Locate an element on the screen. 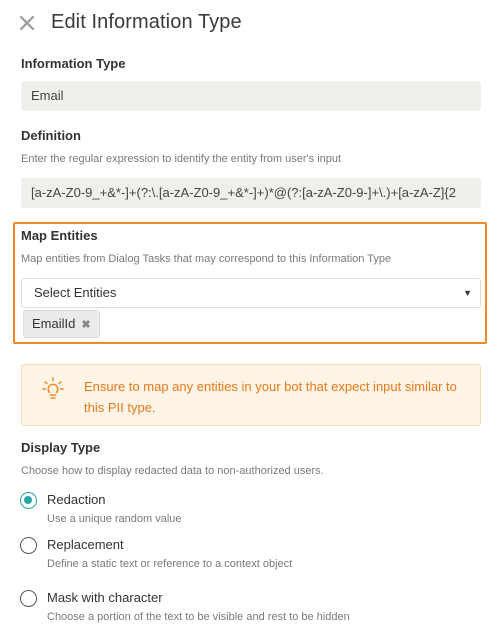 The width and height of the screenshot is (497, 643). radio-label-replacement: Replacement is located at coordinates (85, 544).